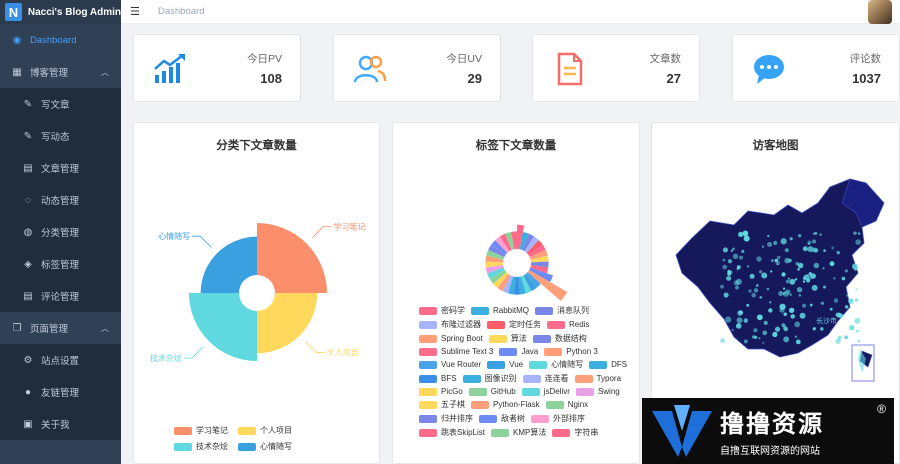 The height and width of the screenshot is (464, 900). What do you see at coordinates (514, 324) in the screenshot?
I see `tag-legend-item: 定时任务` at bounding box center [514, 324].